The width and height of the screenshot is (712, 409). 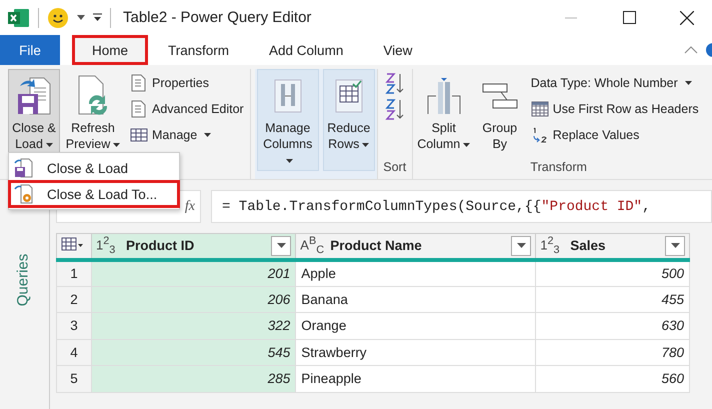 I want to click on close-icon, so click(x=687, y=17).